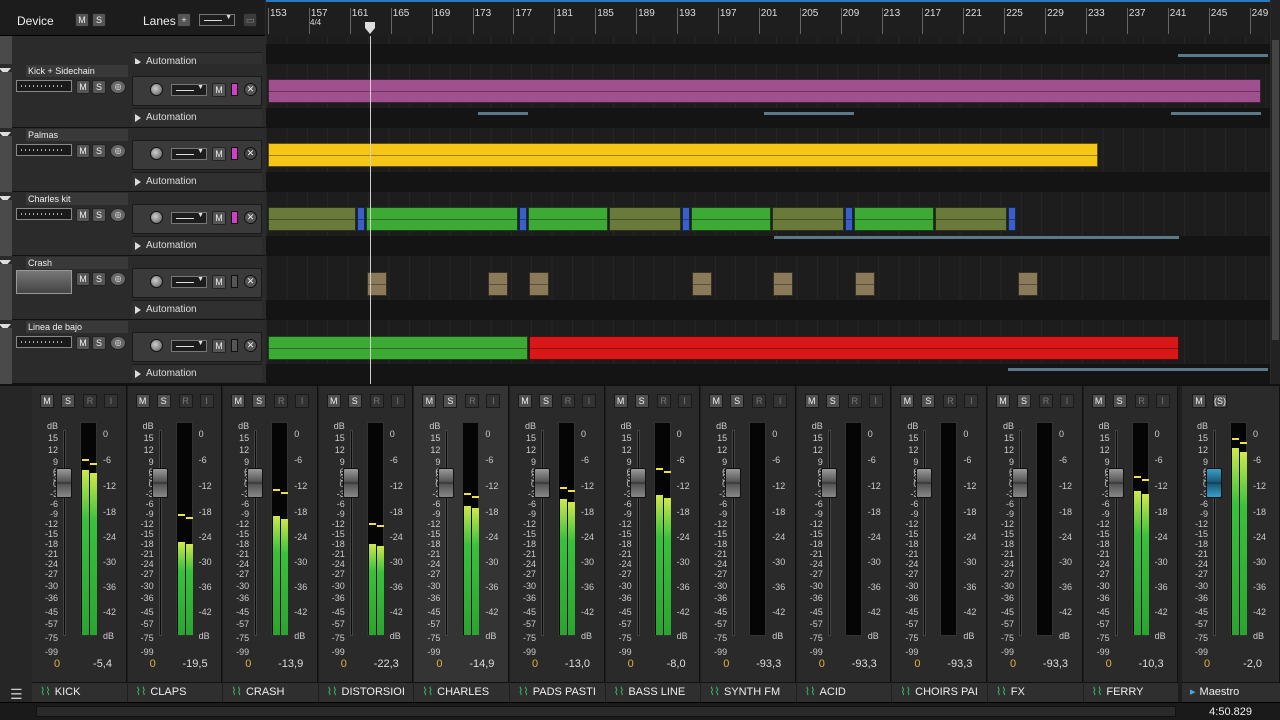 This screenshot has height=720, width=1280. I want to click on channel-name-bar: ▸ Maestro, so click(1231, 692).